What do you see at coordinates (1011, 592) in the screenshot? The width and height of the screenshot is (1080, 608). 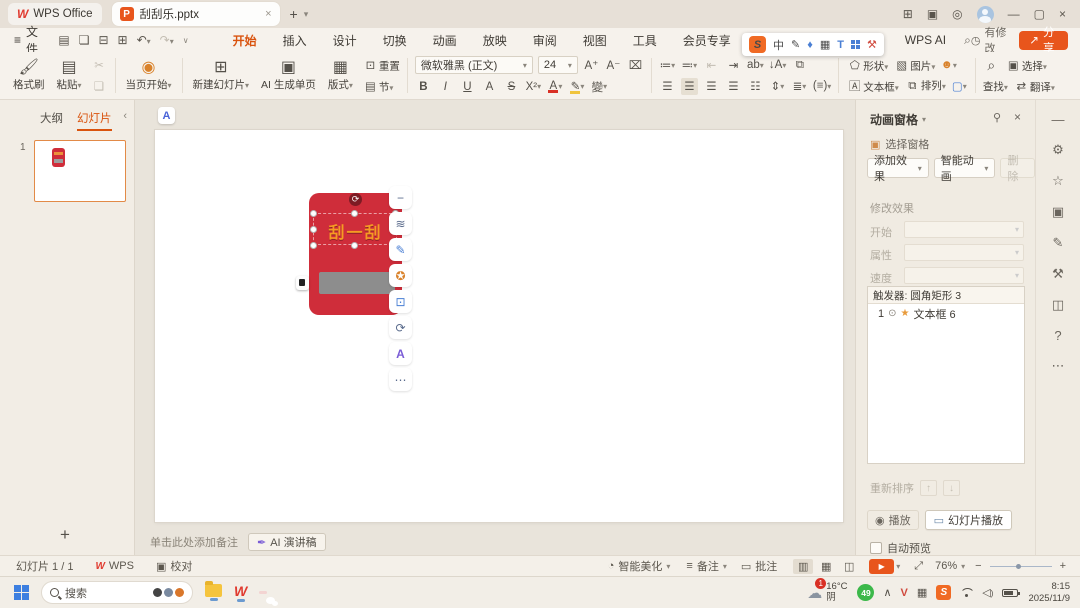 I see `battery-icon` at bounding box center [1011, 592].